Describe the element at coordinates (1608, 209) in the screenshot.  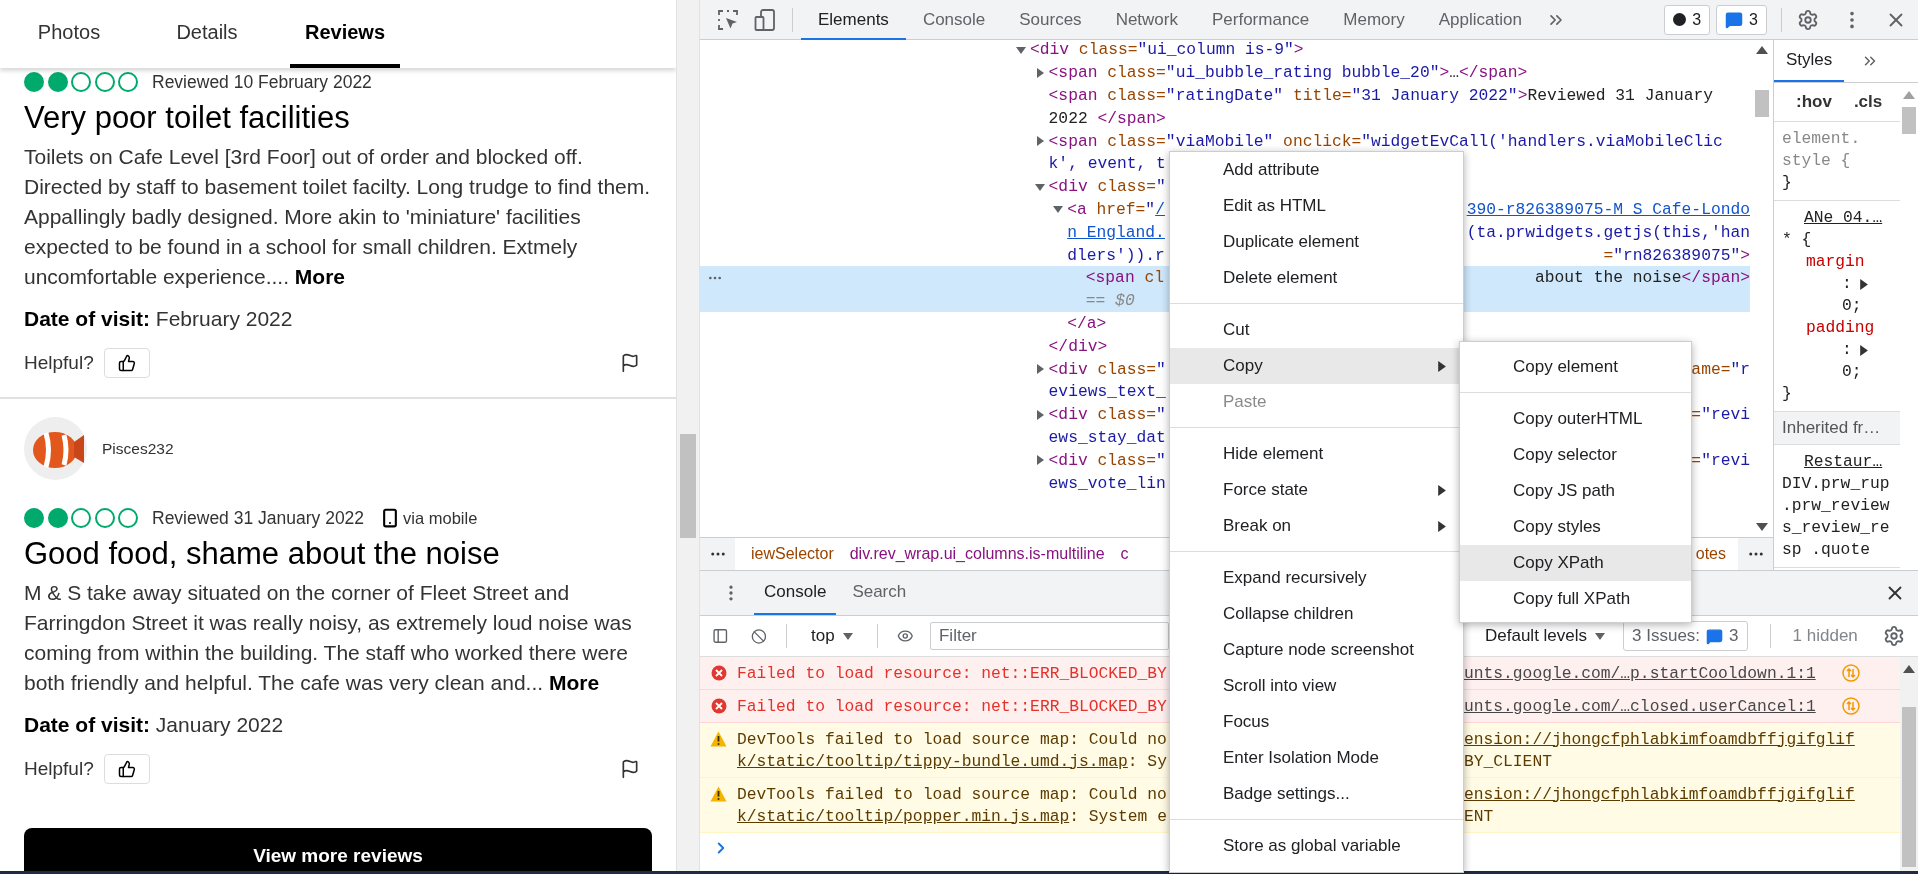
I see `link: 390-r826389075-M_S_Cafe-Londo` at that location.